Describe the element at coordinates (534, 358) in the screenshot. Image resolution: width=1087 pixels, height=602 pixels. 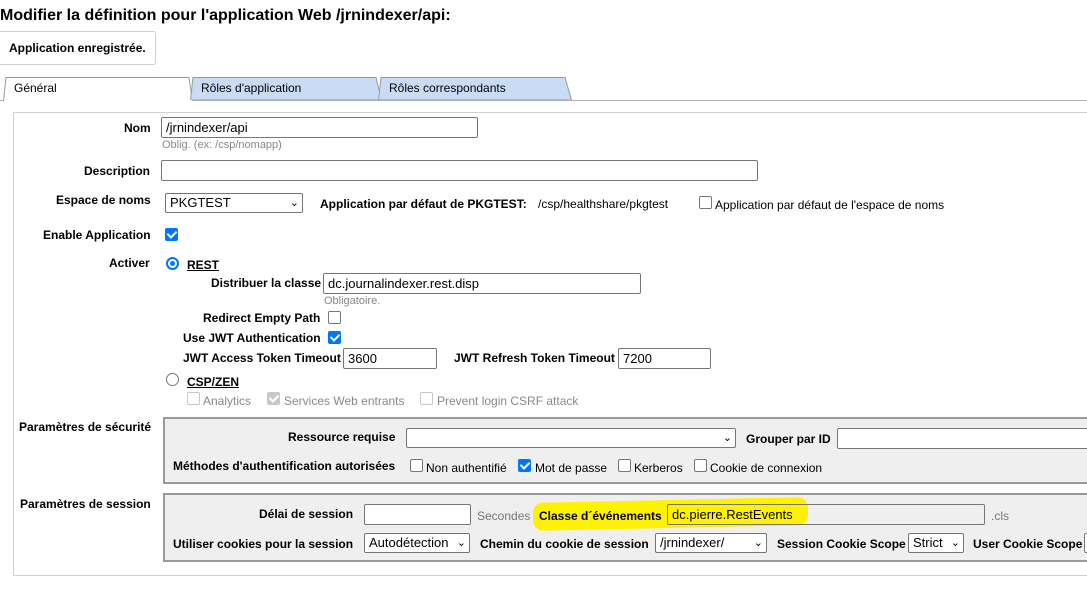
I see `jwt-refresh-timeout-label: JWT Refresh Token Timeout` at that location.